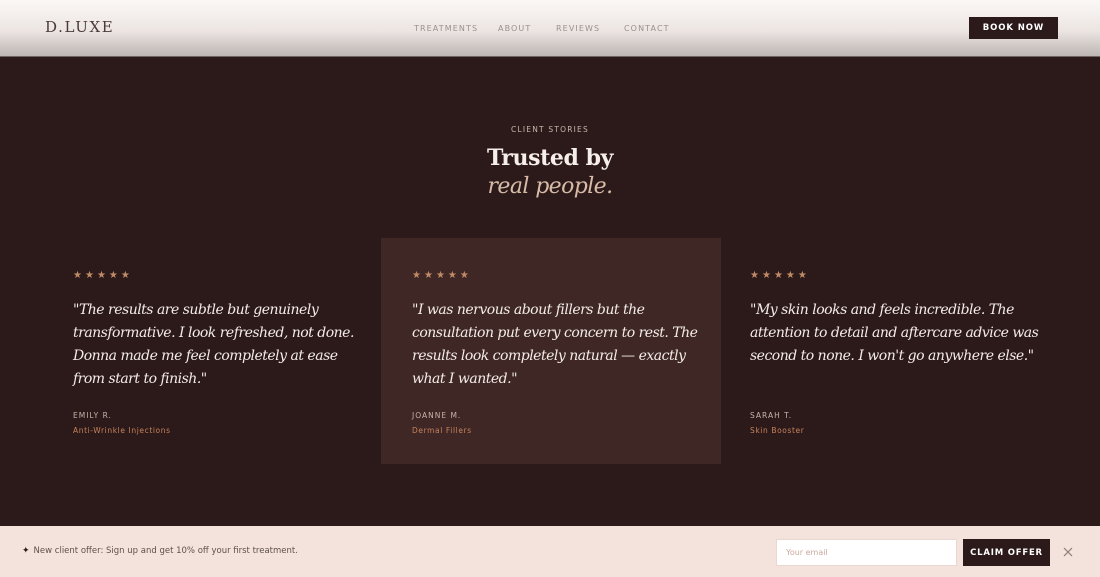  Describe the element at coordinates (437, 415) in the screenshot. I see `review-author: JOANNE M.` at that location.